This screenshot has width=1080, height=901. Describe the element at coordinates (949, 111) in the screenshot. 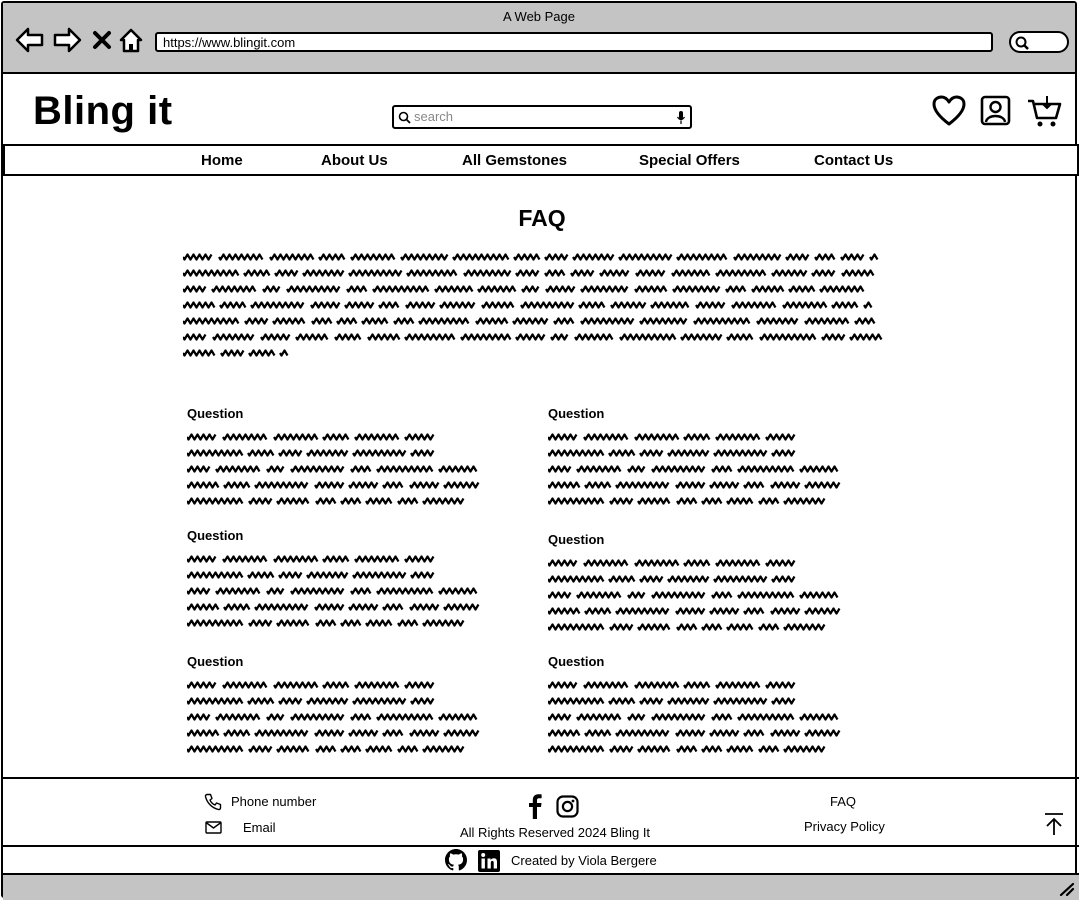

I see `heart-icon` at that location.